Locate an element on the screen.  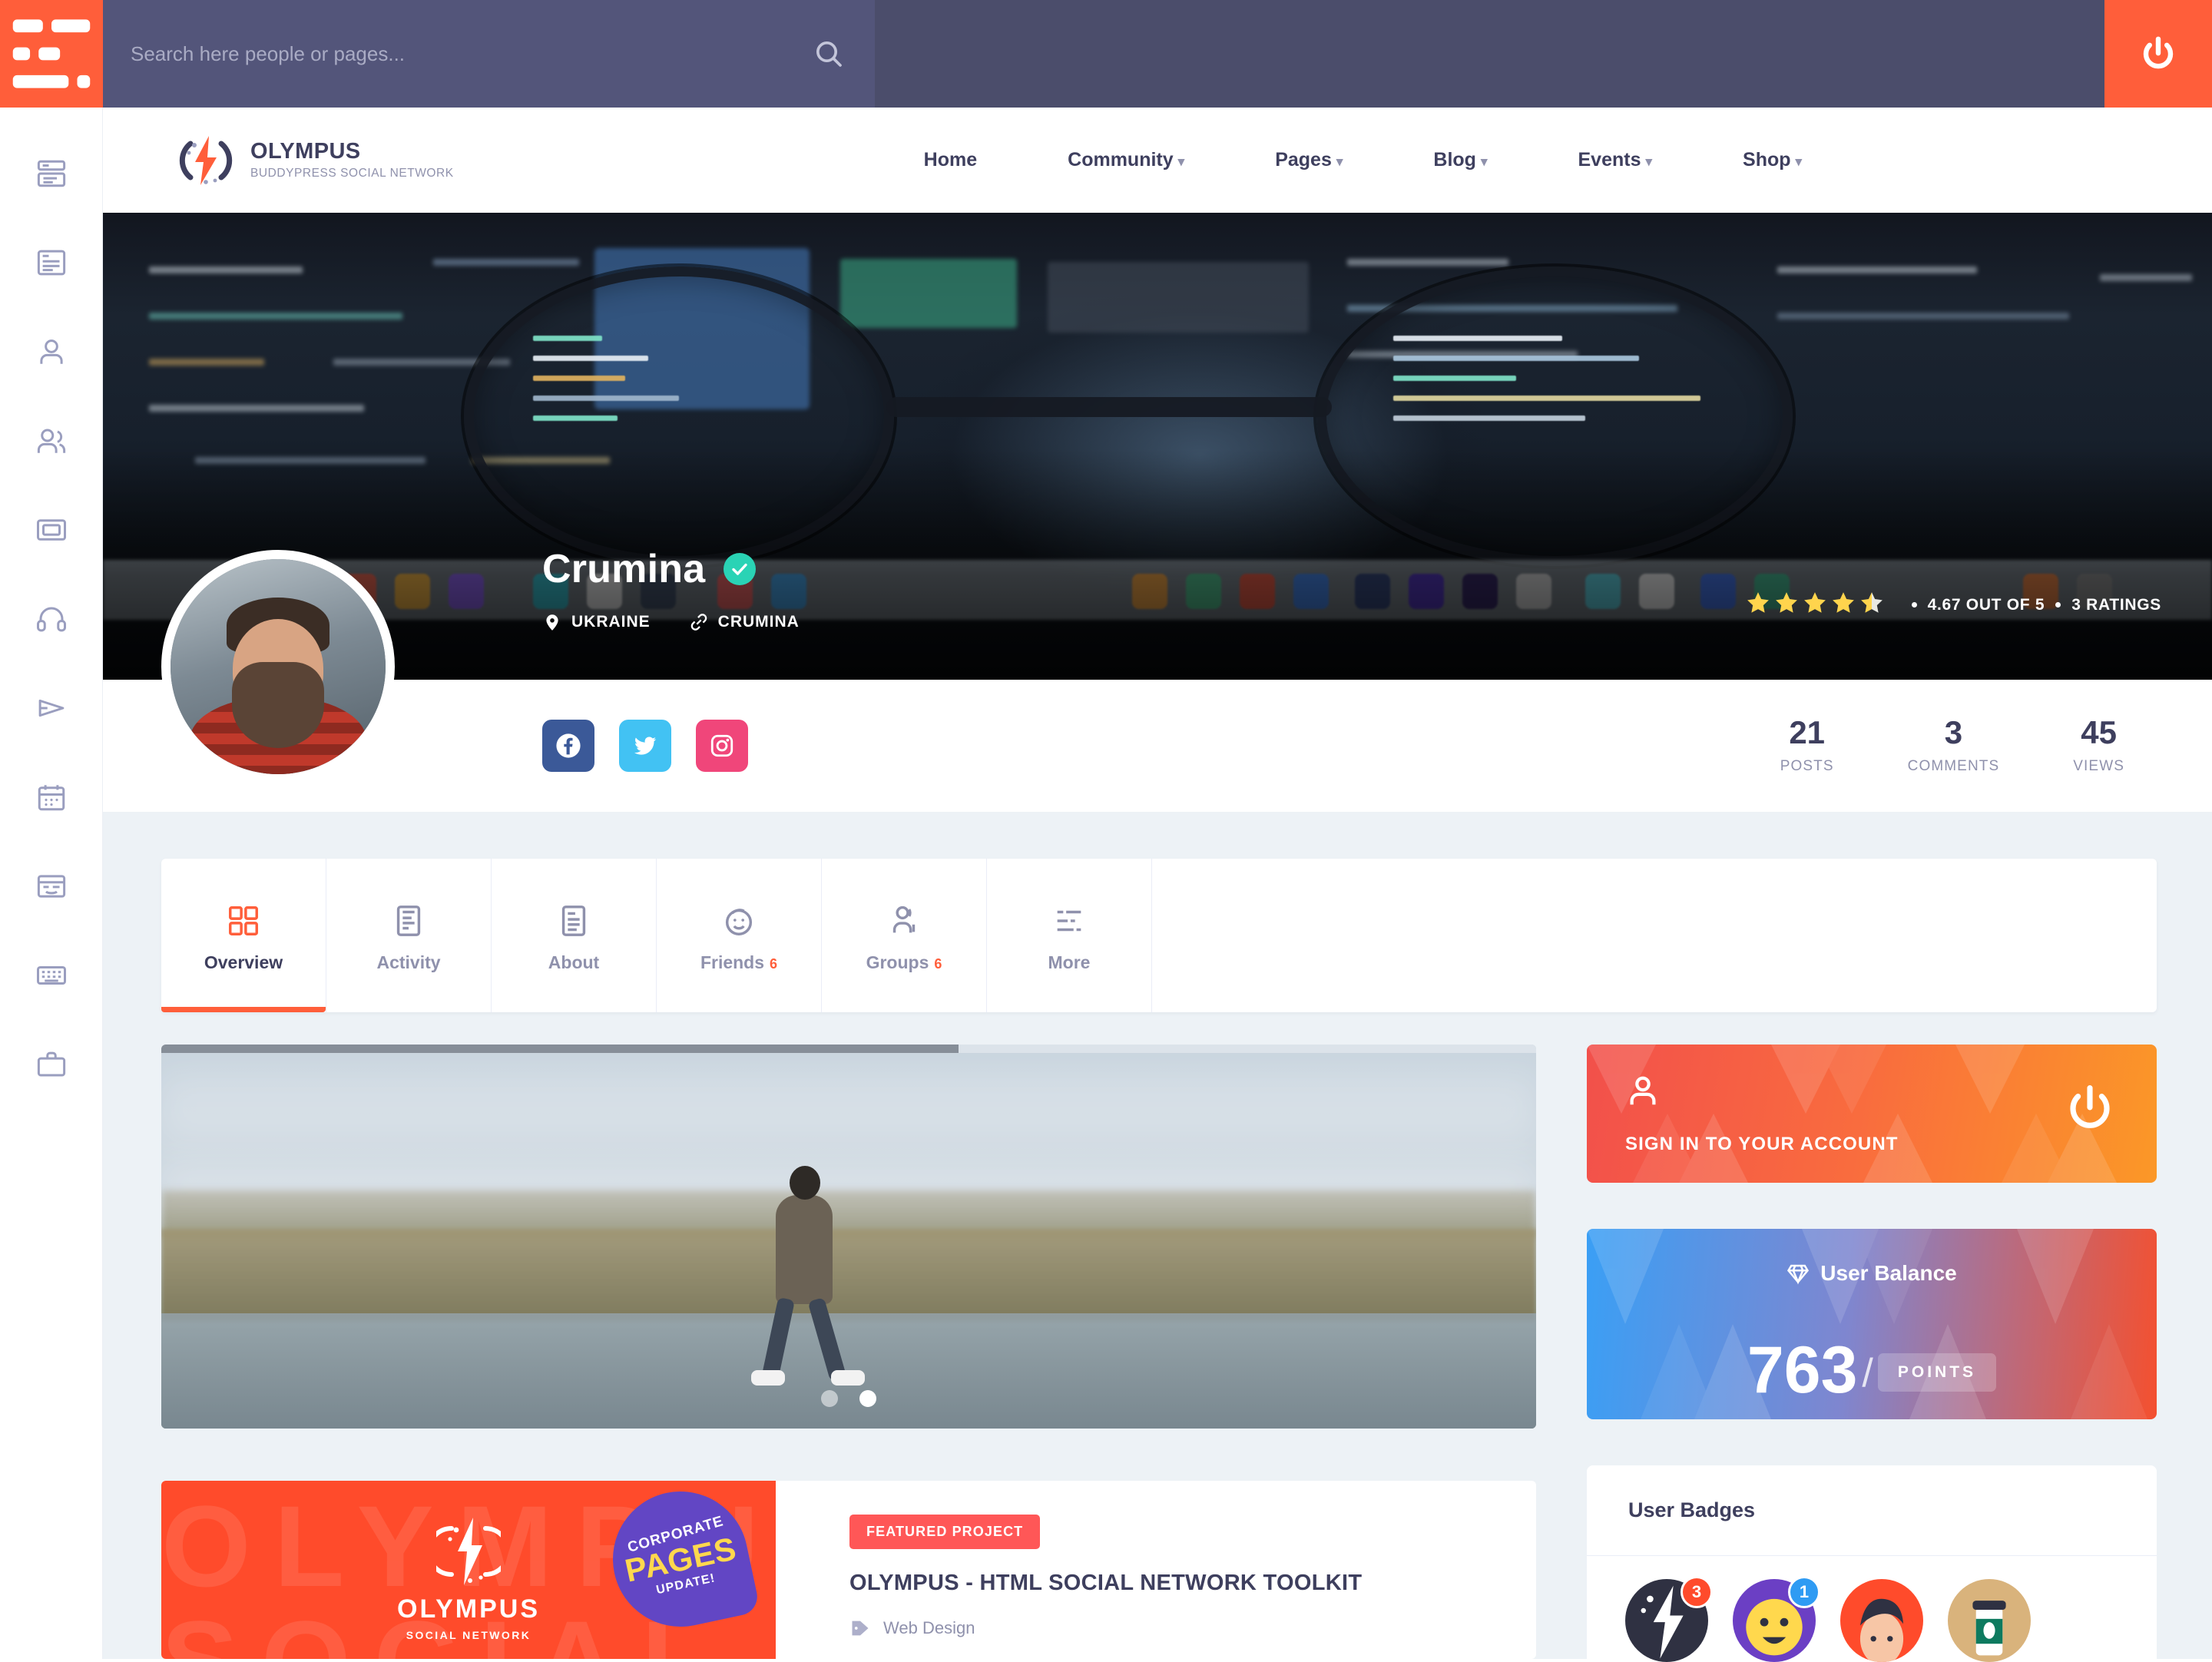
blog-icon is located at coordinates (52, 263).